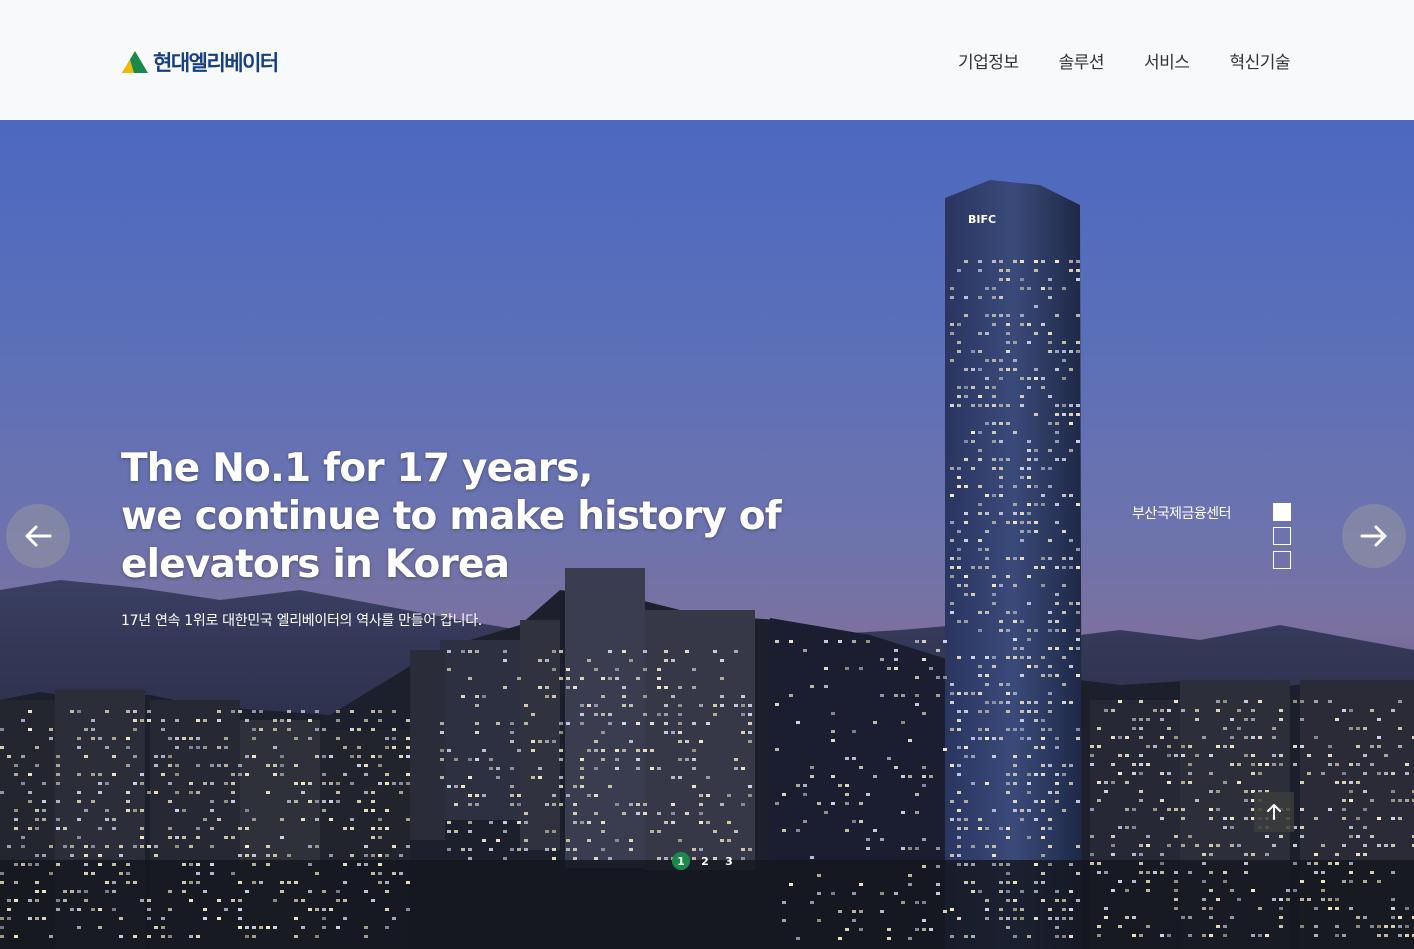 The image size is (1414, 949). Describe the element at coordinates (200, 62) in the screenshot. I see `logo: 현대엘리베이터` at that location.